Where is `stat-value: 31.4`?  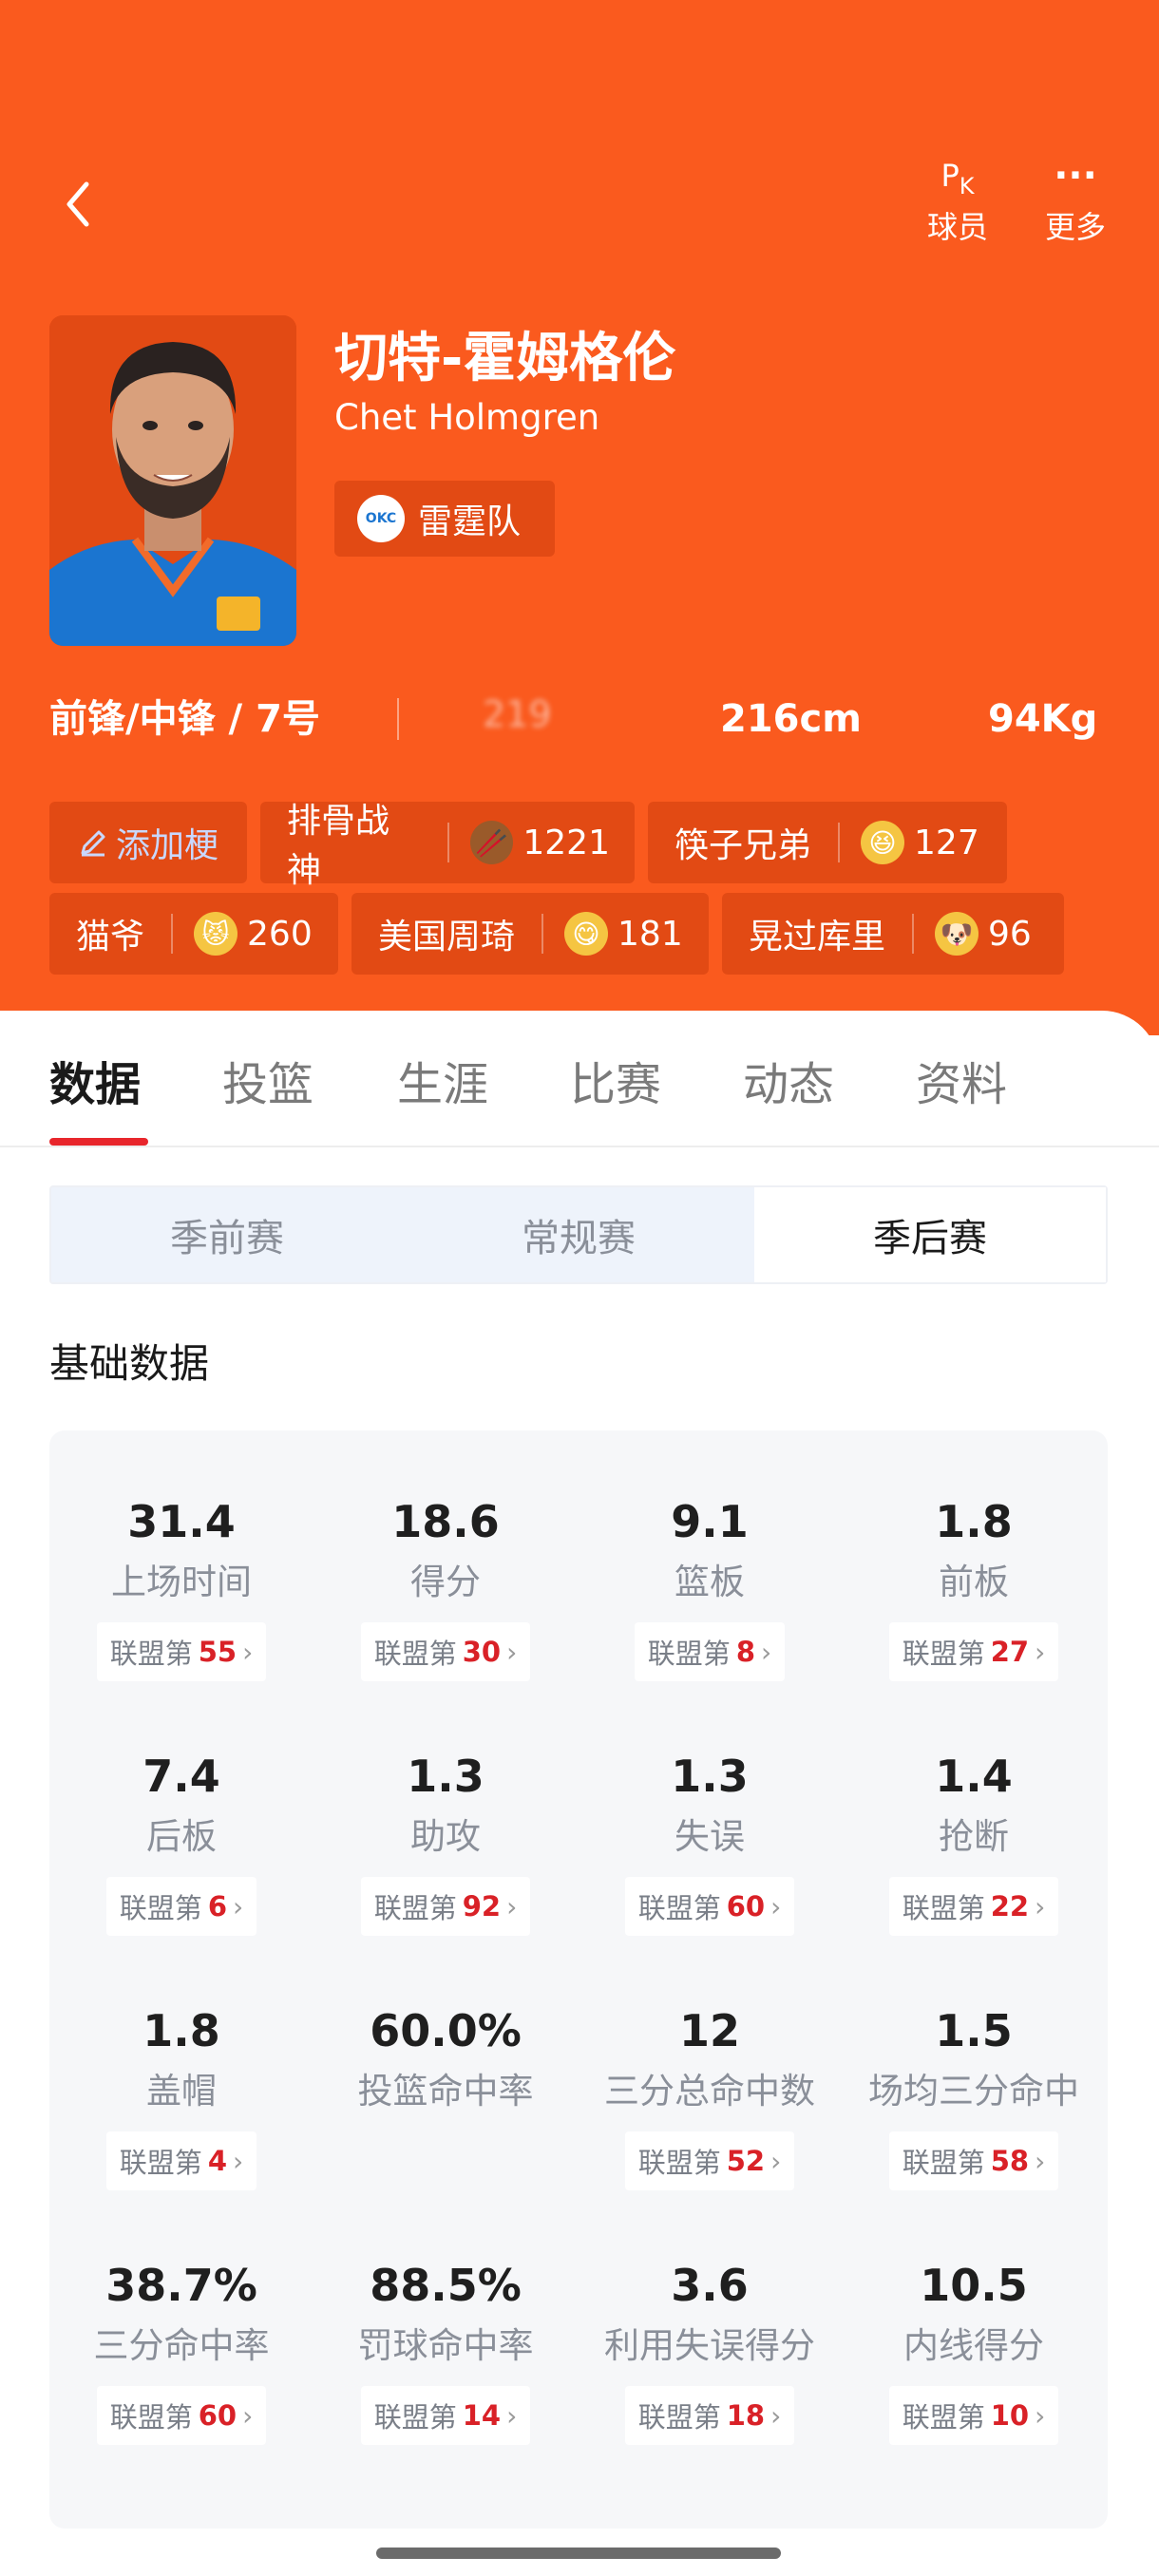 stat-value: 31.4 is located at coordinates (181, 1521).